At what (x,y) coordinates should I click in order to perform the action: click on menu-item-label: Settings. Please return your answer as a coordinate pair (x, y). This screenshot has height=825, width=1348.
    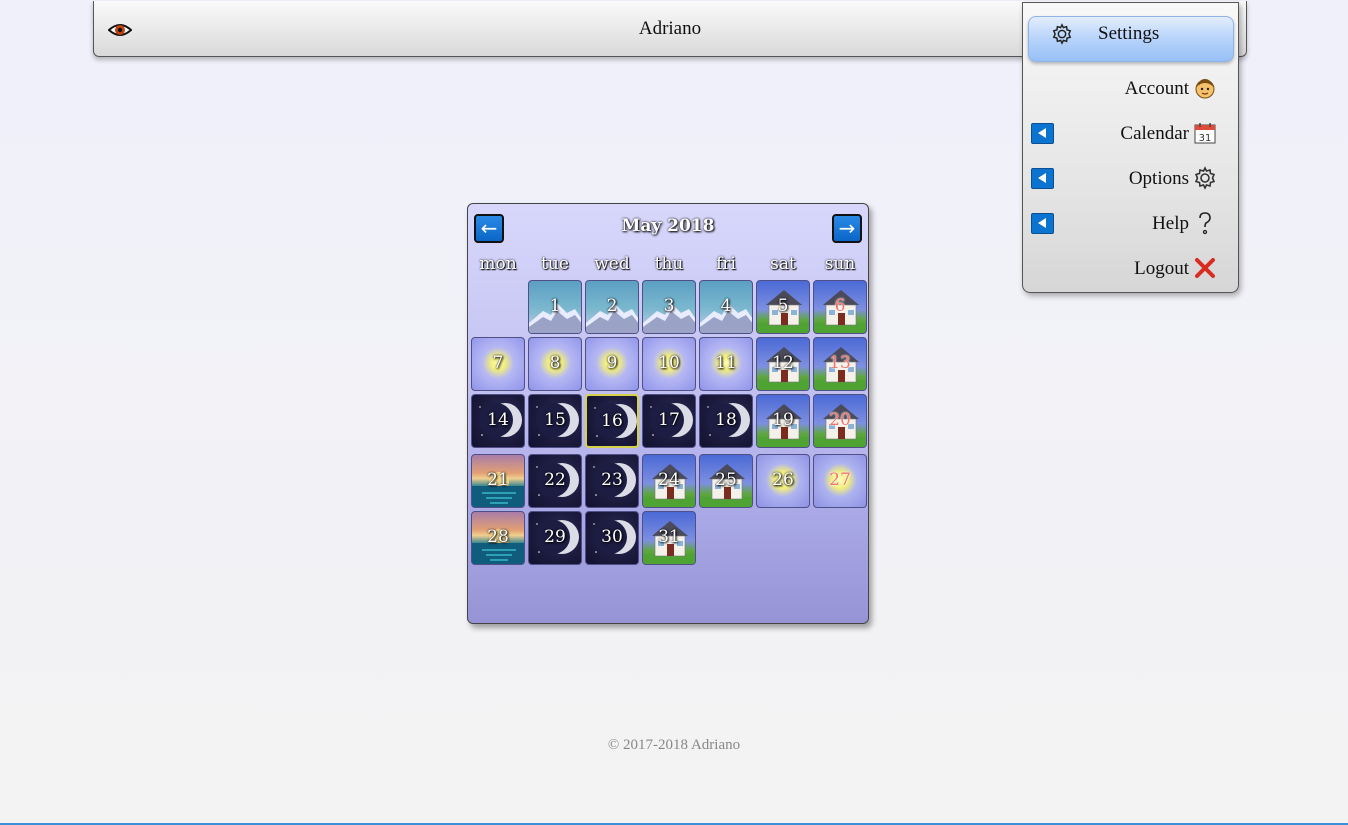
    Looking at the image, I should click on (1129, 33).